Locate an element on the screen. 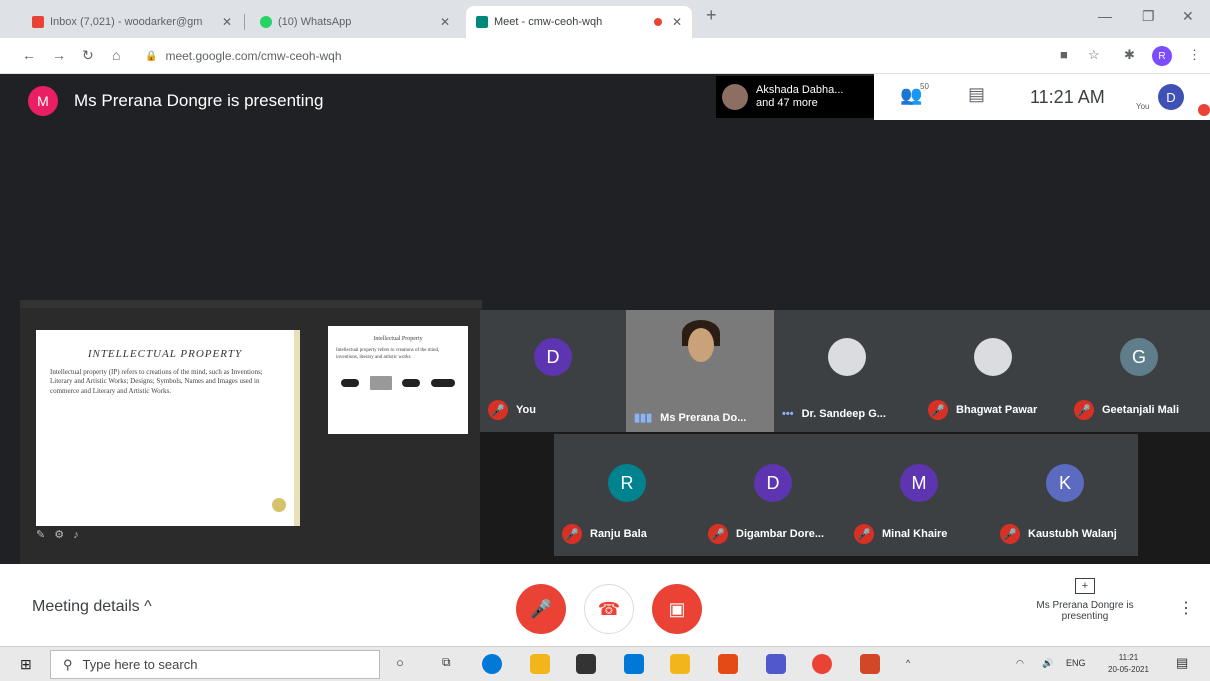 This screenshot has width=1210, height=681. language-indicator: ENG is located at coordinates (1076, 663).